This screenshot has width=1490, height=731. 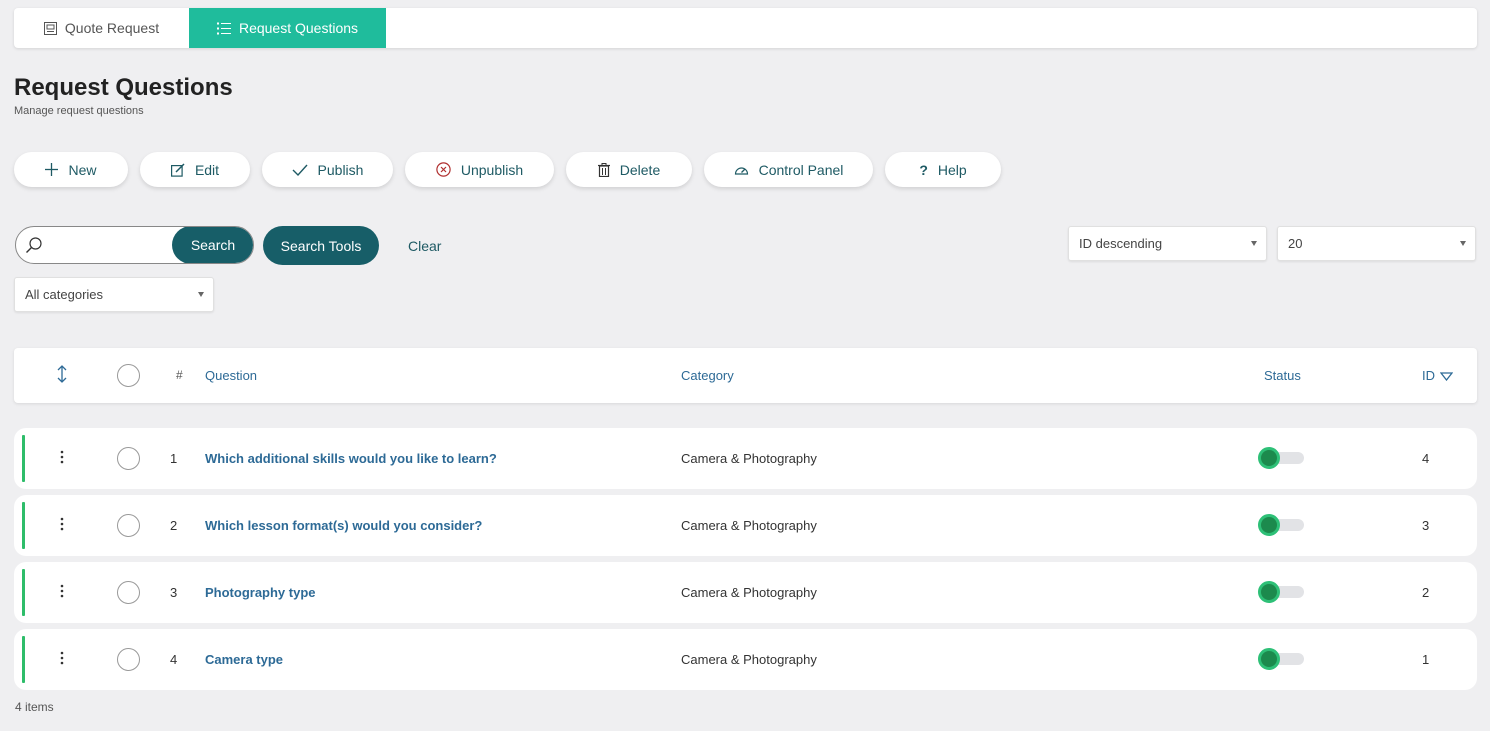 I want to click on row-id: 2, so click(x=1426, y=592).